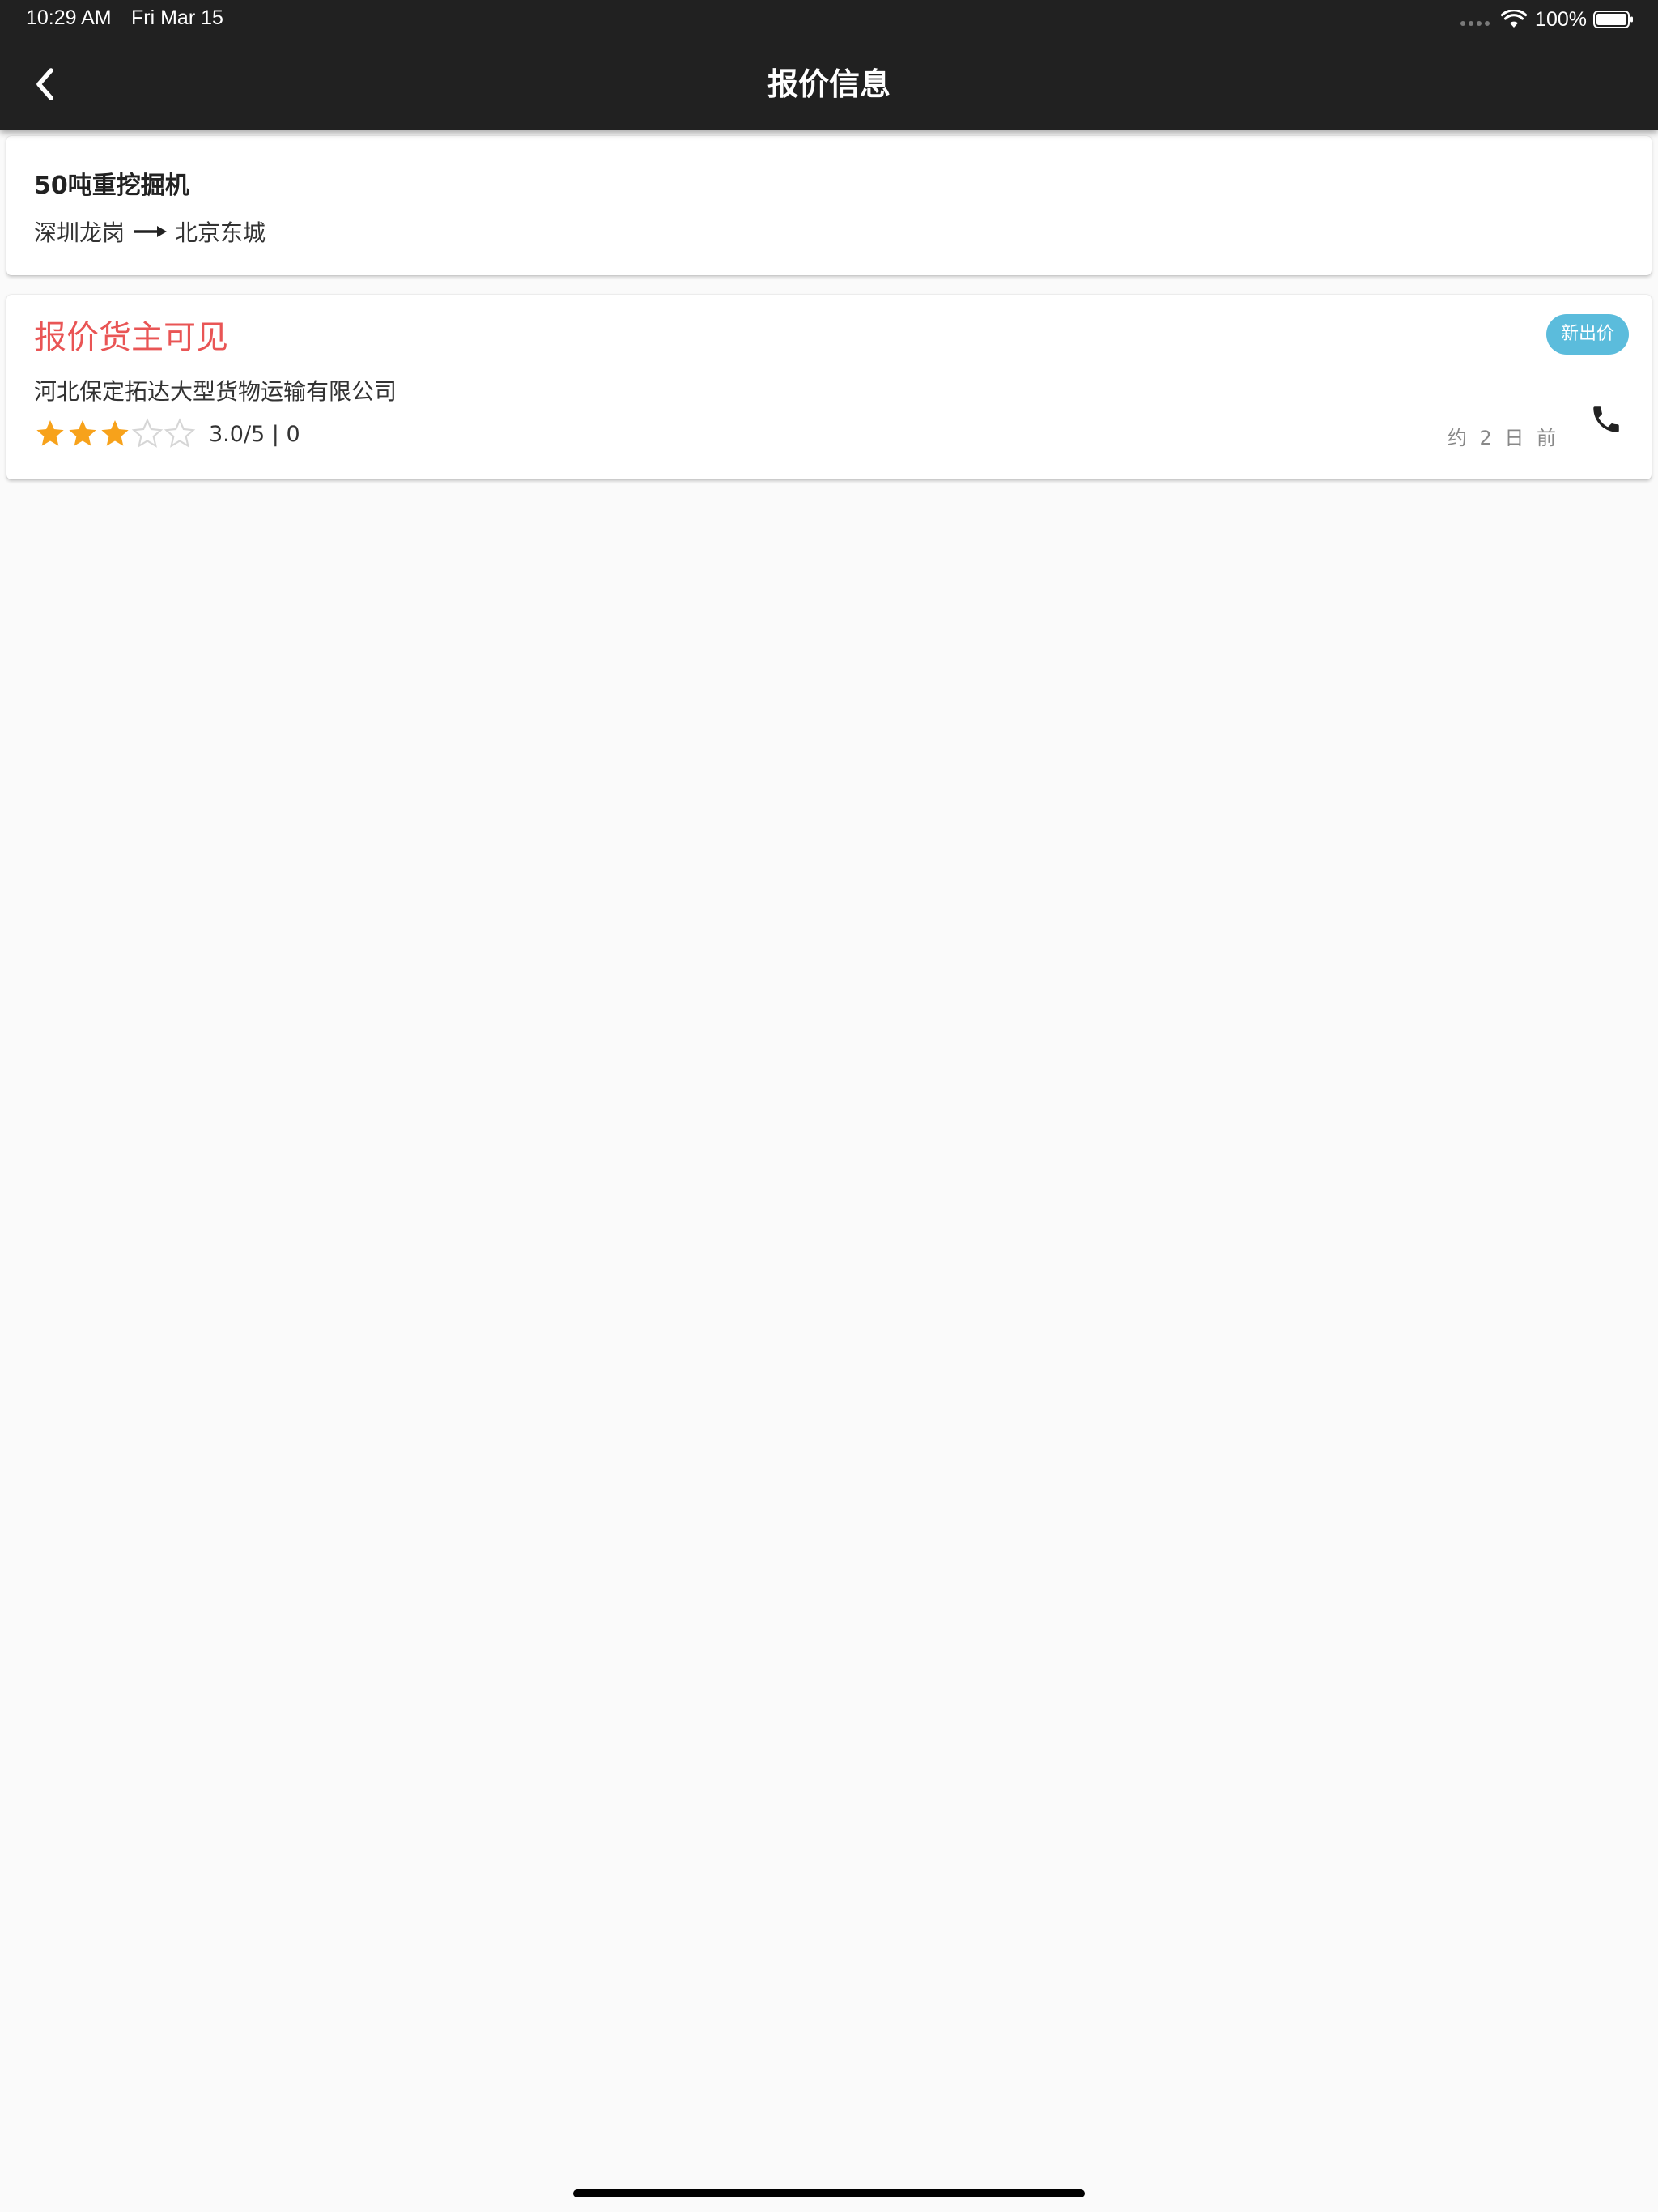 The width and height of the screenshot is (1658, 2212). I want to click on battery-percentage: 100%, so click(1561, 19).